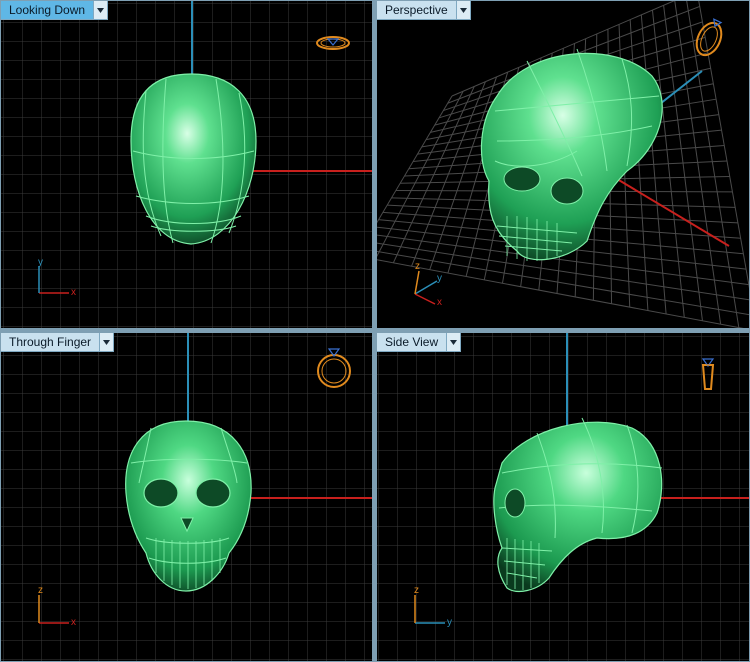  I want to click on viewport-title-tab: Side View, so click(419, 342).